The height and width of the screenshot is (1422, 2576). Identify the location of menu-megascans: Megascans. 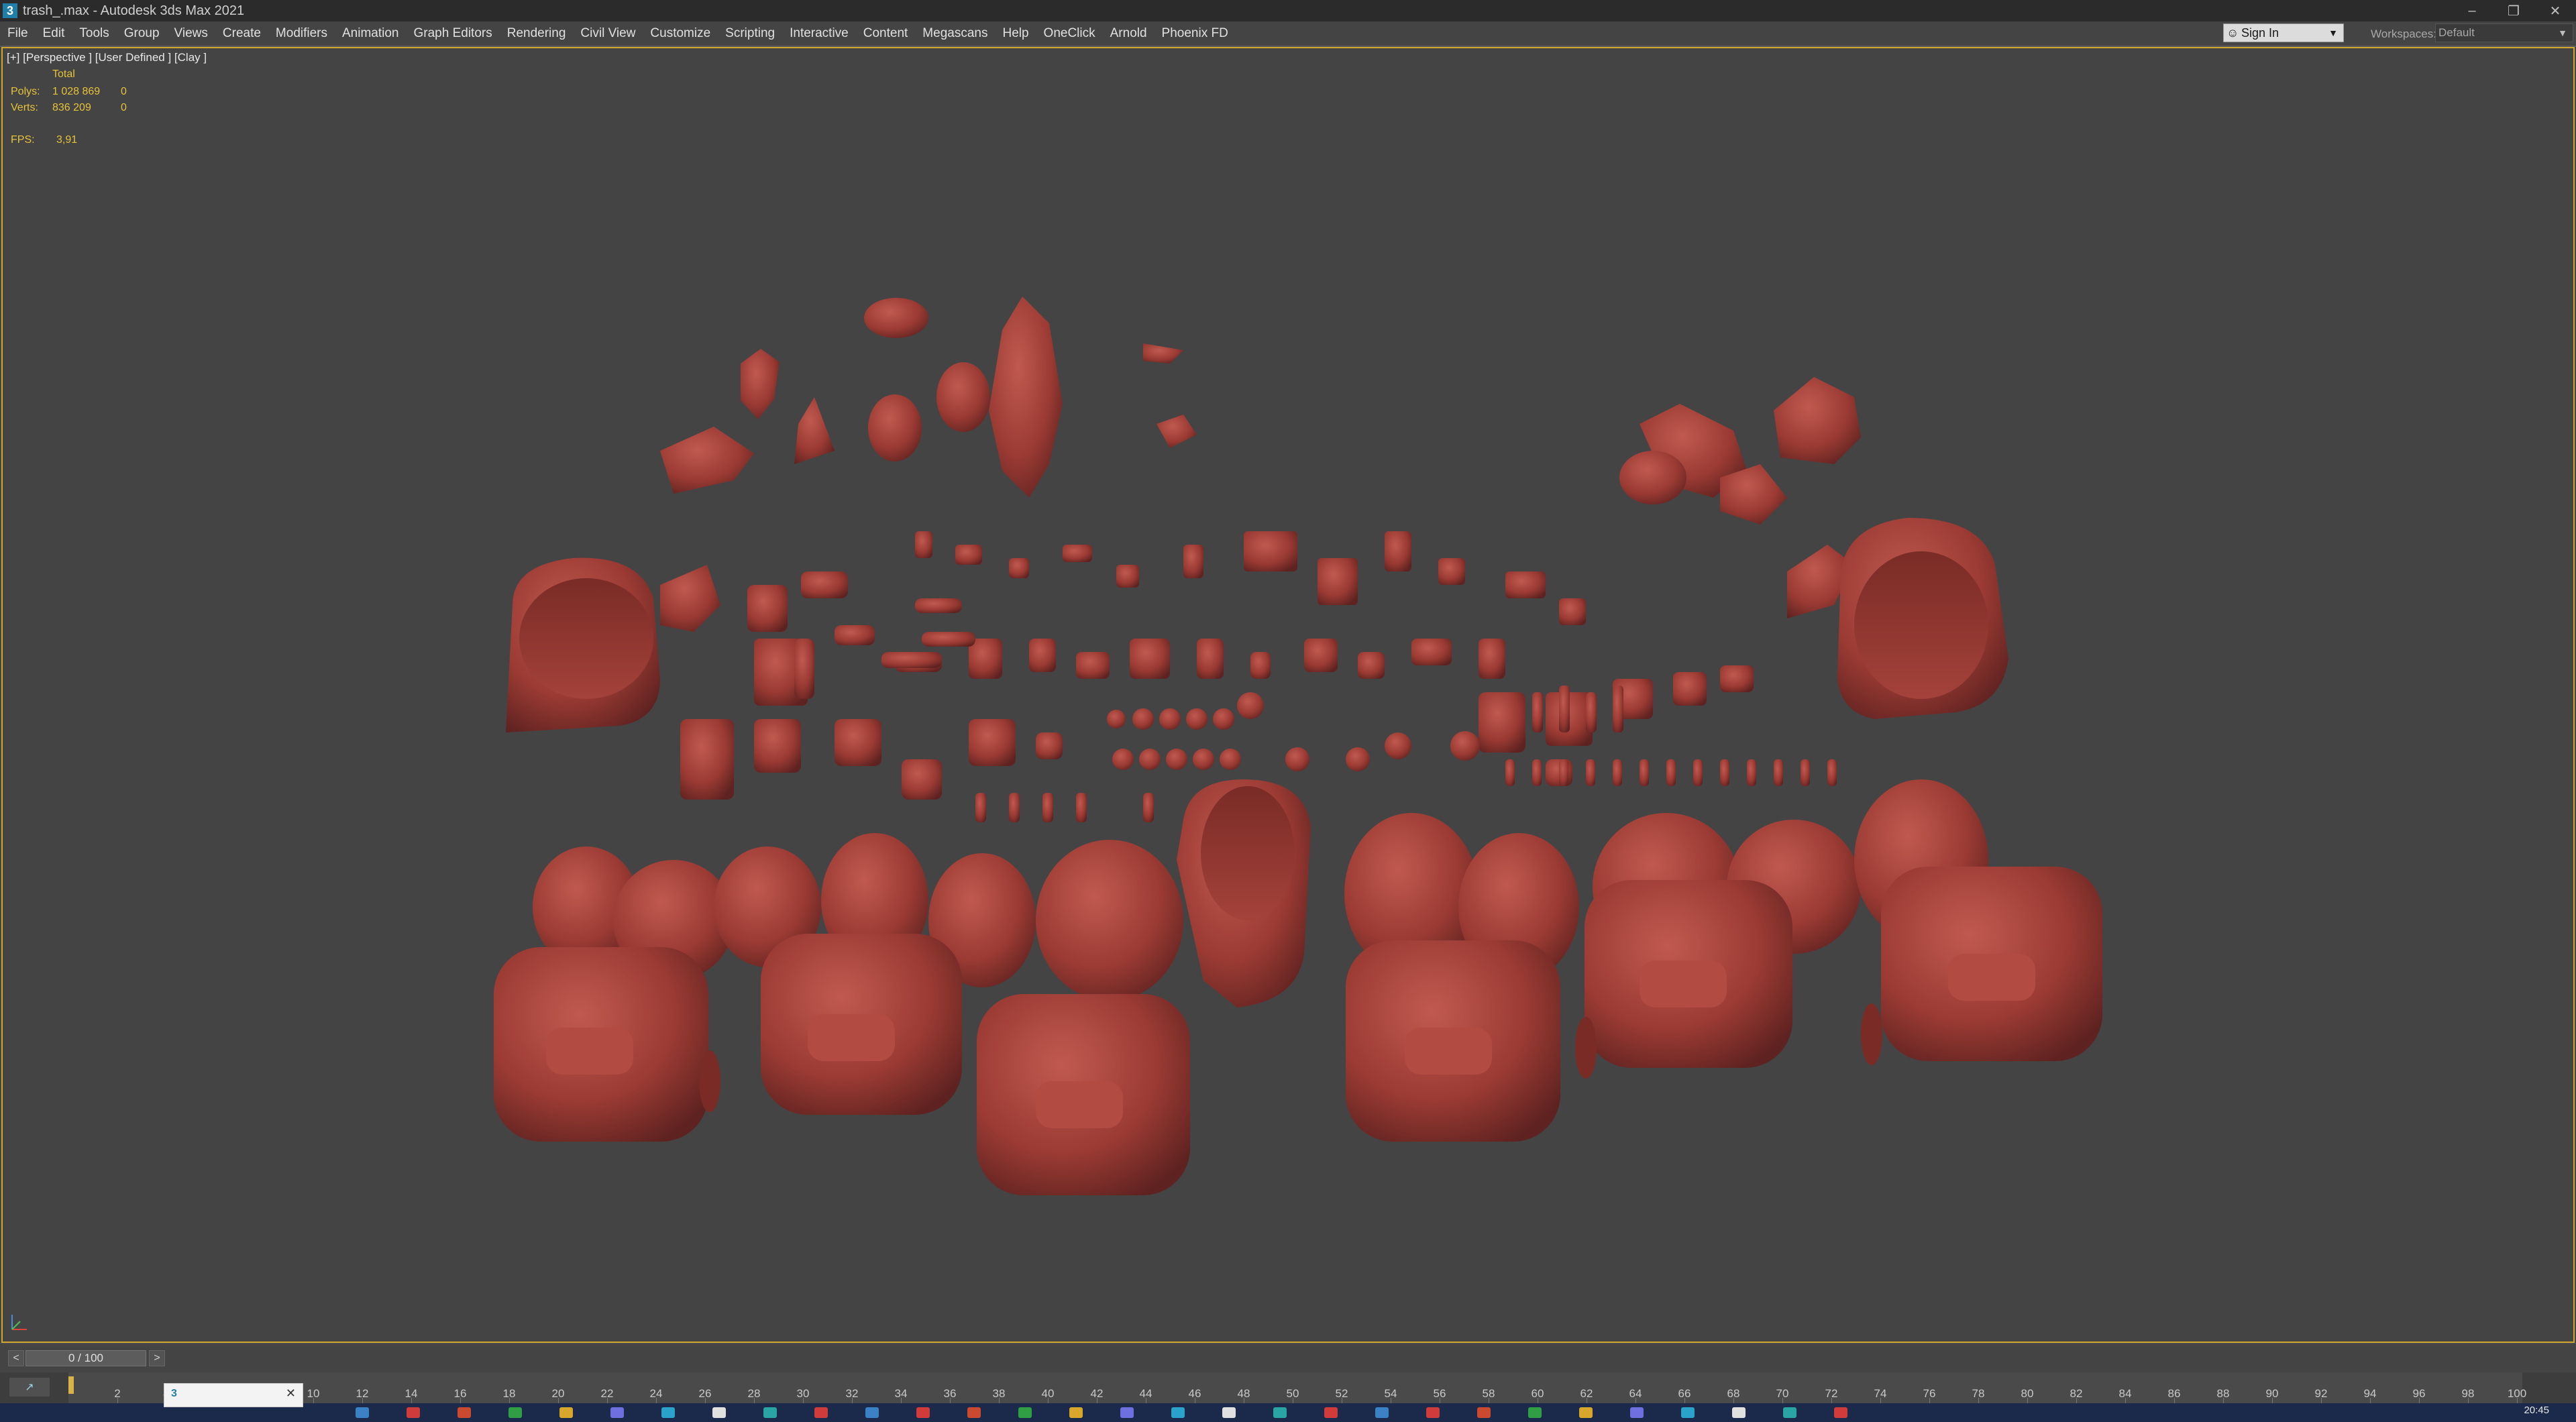
(955, 33).